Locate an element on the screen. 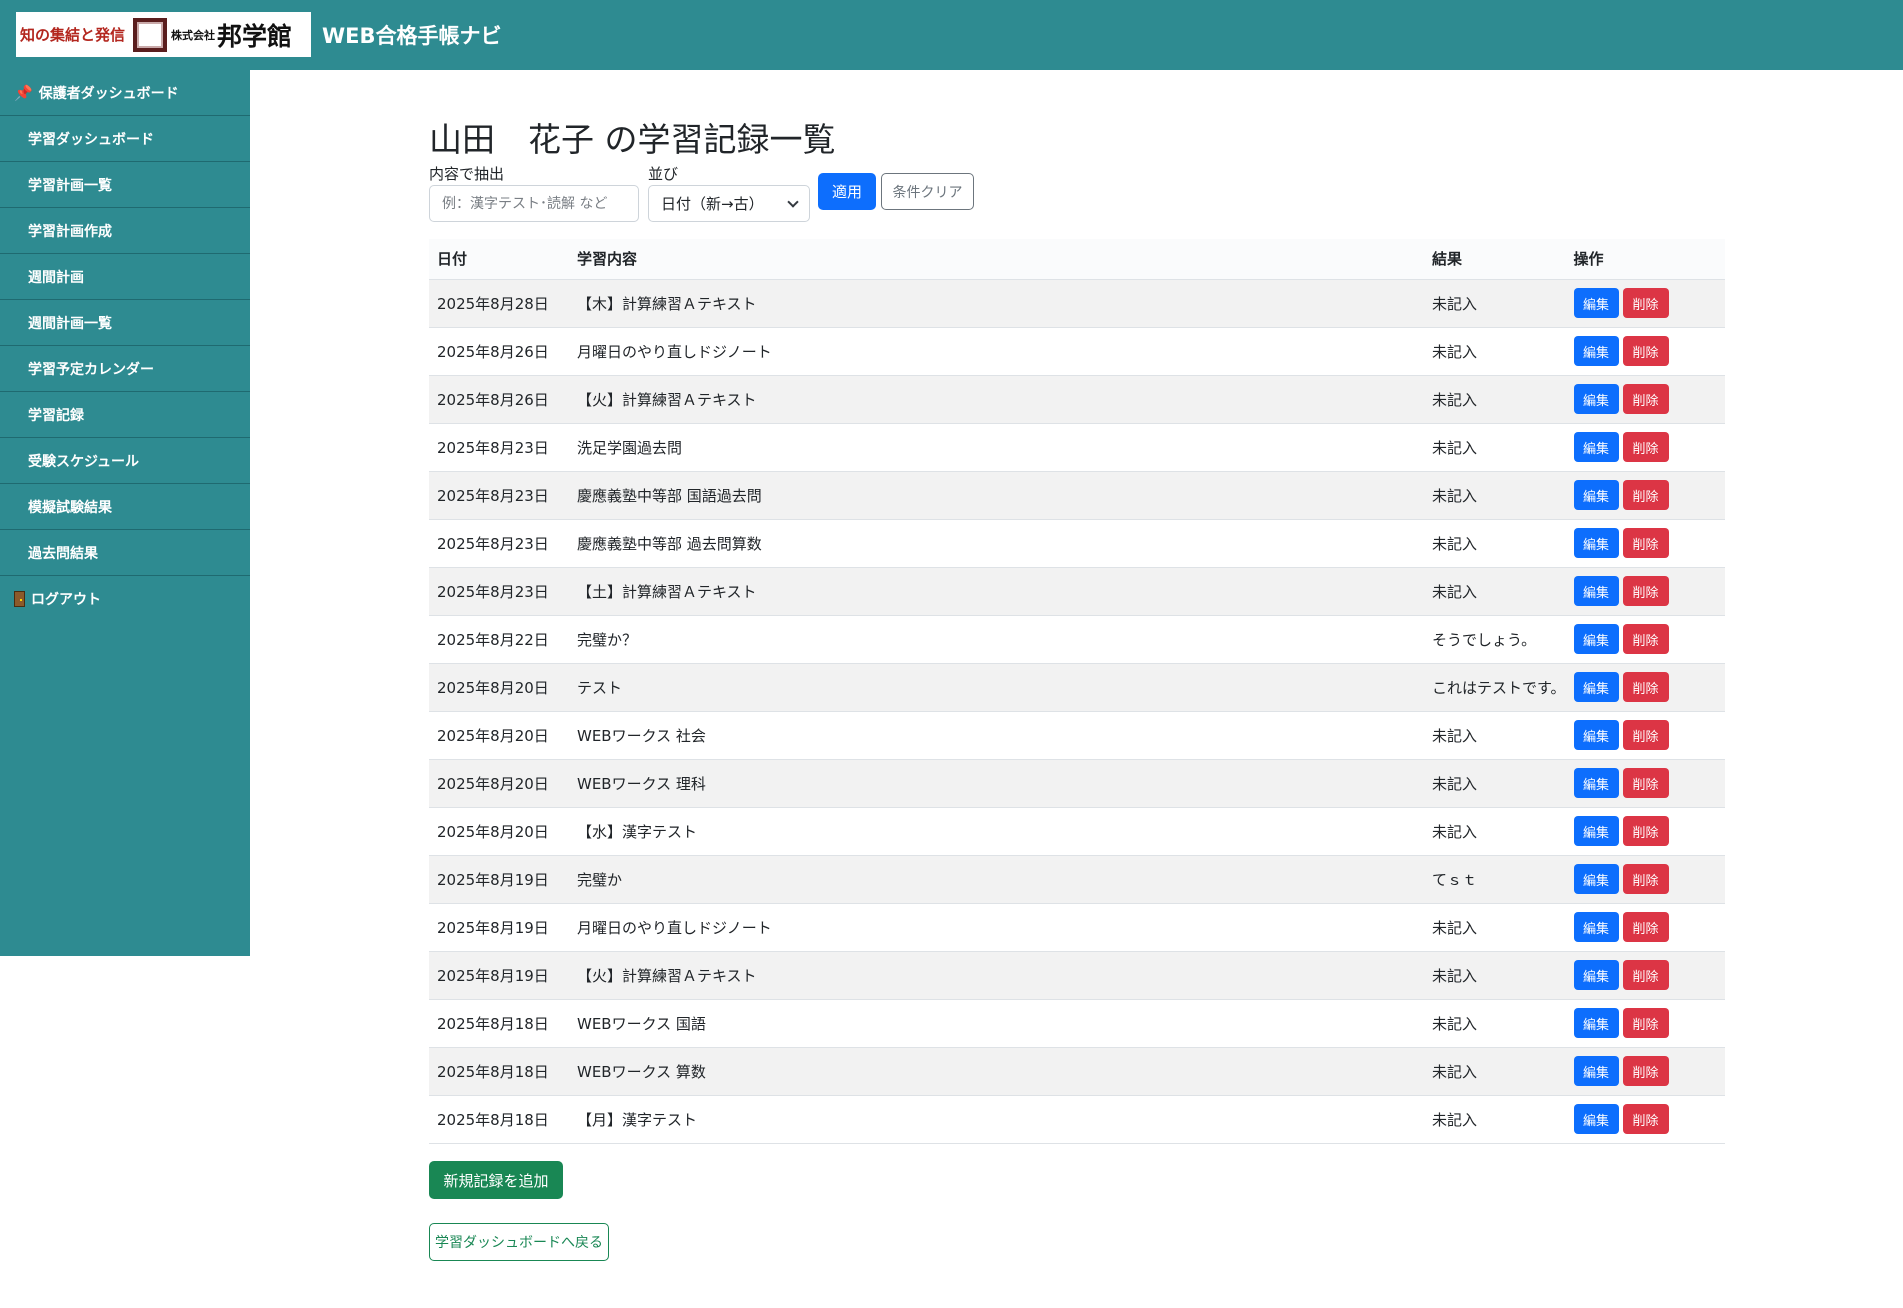  row-content: 【木】計算練習Ａテキスト is located at coordinates (996, 303).